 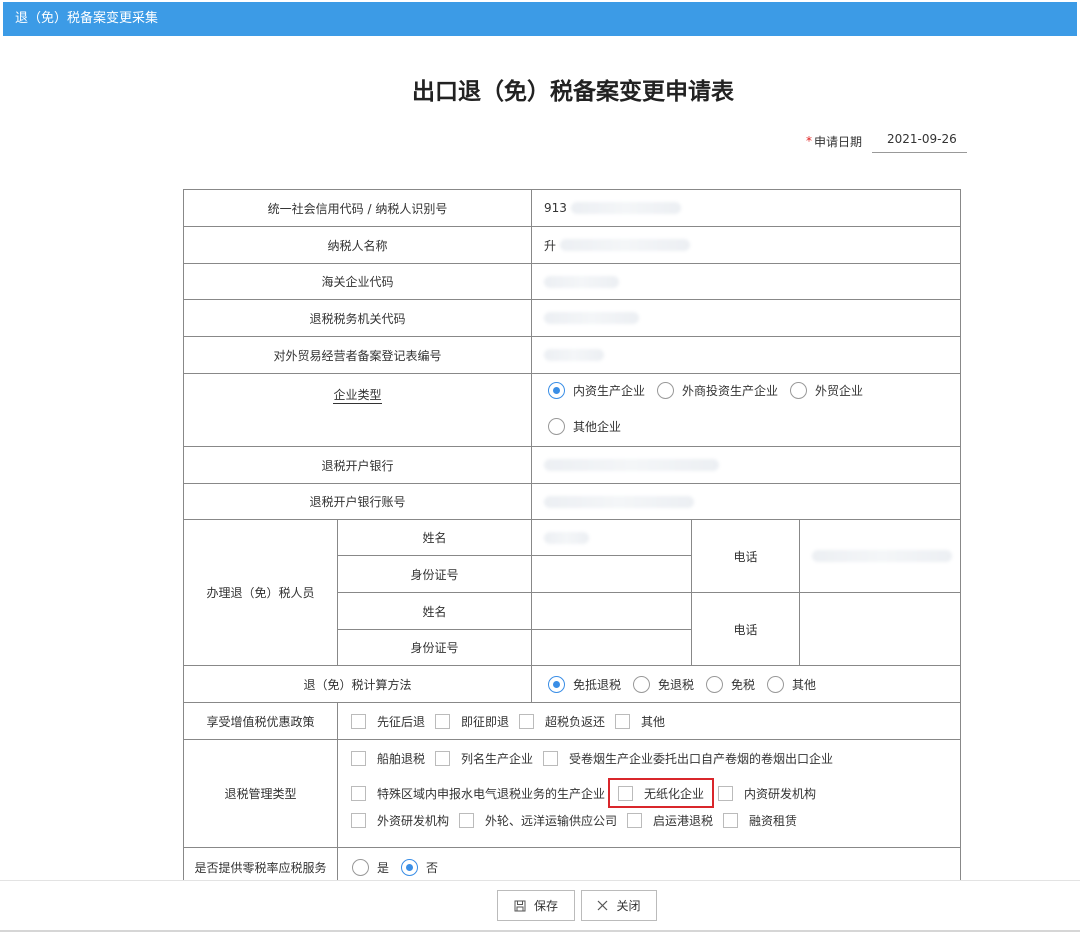 I want to click on mgmt-check-domestic-rd: 内资研发机构, so click(x=767, y=793).